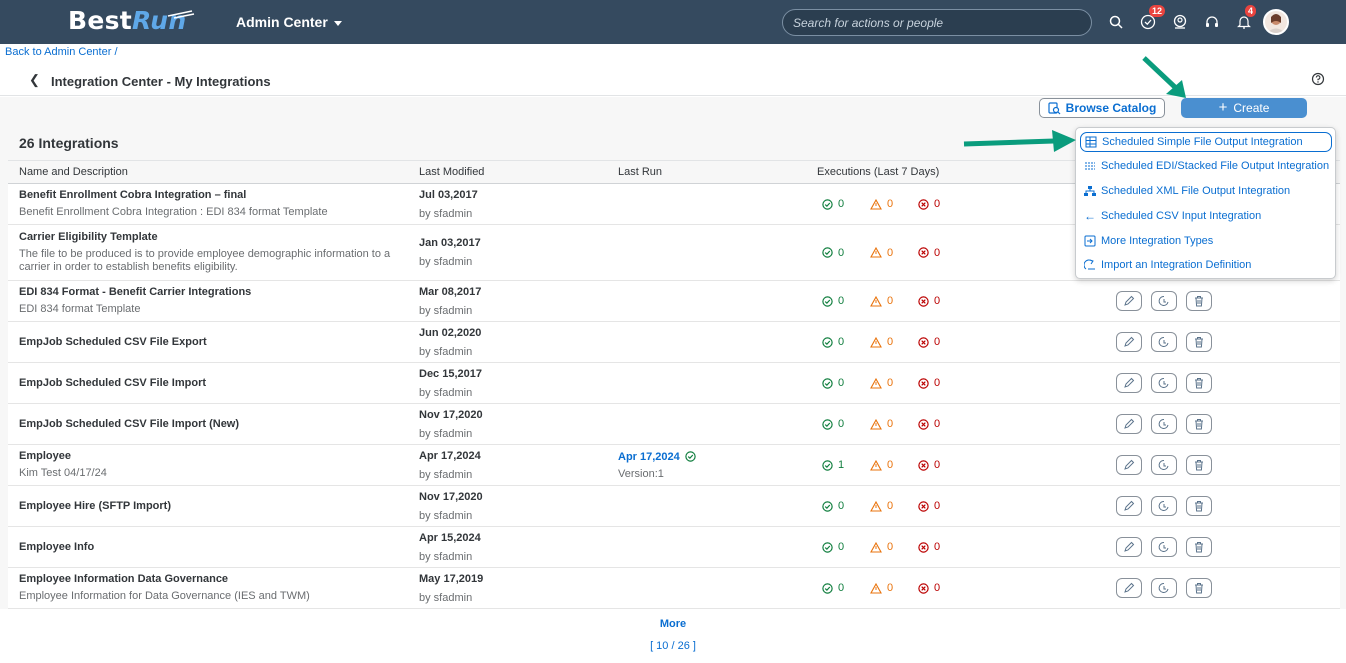 The width and height of the screenshot is (1346, 663). What do you see at coordinates (941, 172) in the screenshot?
I see `column-header-executions: Executions (Last 7 Days)` at bounding box center [941, 172].